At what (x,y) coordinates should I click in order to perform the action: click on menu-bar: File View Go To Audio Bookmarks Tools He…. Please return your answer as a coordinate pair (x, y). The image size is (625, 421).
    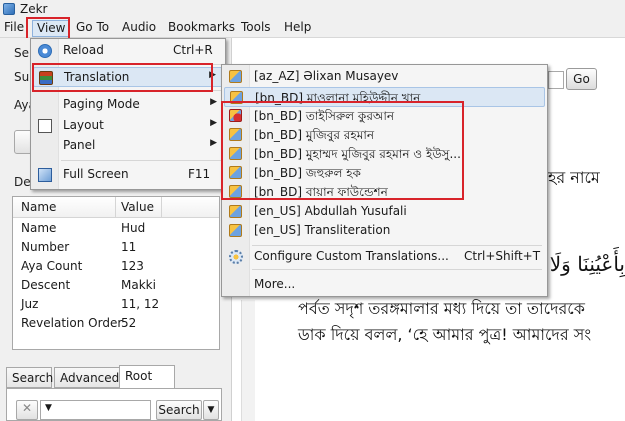
    Looking at the image, I should click on (312, 28).